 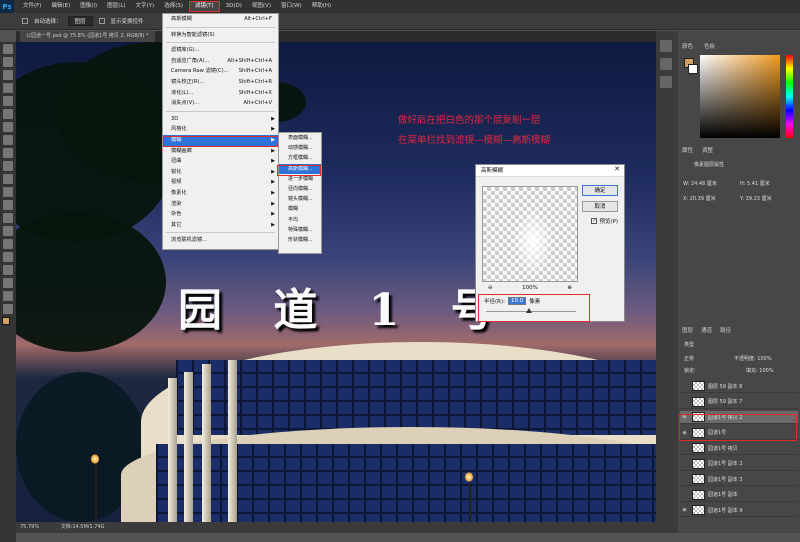 I want to click on filter-menu-item: 其它 ▶, so click(x=220, y=225).